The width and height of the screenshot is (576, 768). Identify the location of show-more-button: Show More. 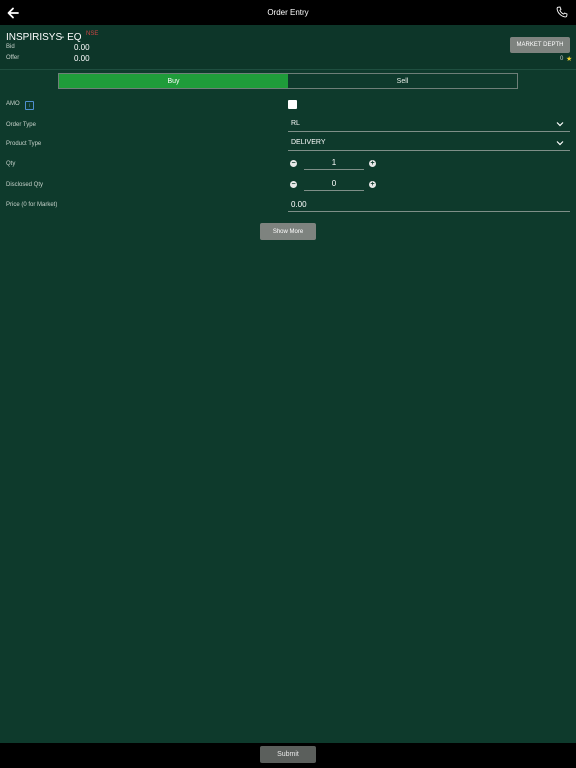
(288, 231).